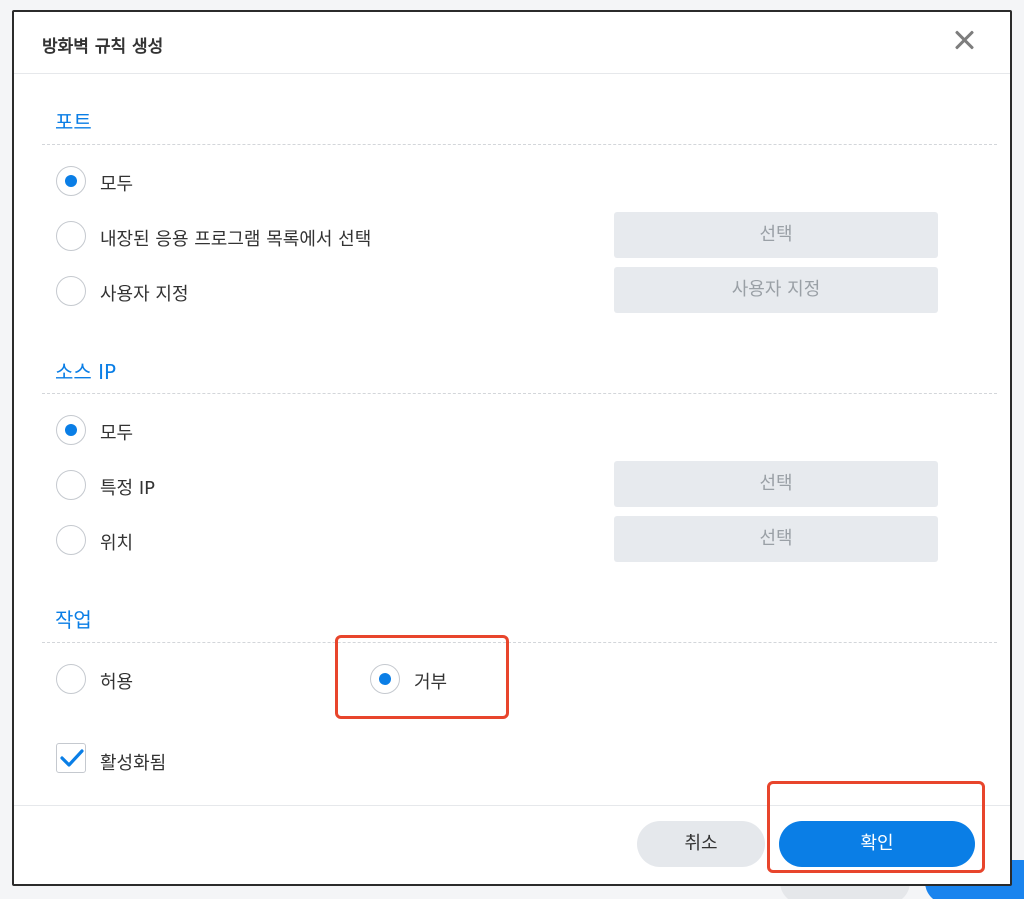 The height and width of the screenshot is (899, 1024). I want to click on option-label: 허용, so click(117, 682).